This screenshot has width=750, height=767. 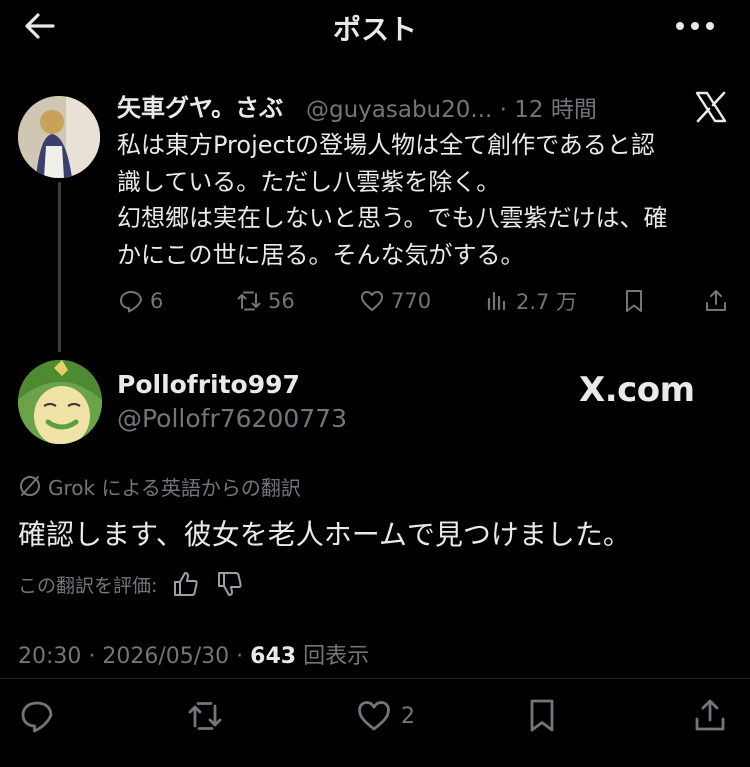 What do you see at coordinates (273, 656) in the screenshot?
I see `view-count: 643` at bounding box center [273, 656].